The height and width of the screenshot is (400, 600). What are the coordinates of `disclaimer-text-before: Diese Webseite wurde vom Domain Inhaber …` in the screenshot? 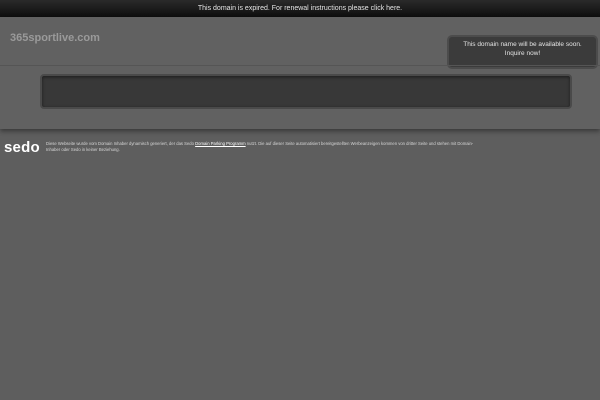 It's located at (121, 143).